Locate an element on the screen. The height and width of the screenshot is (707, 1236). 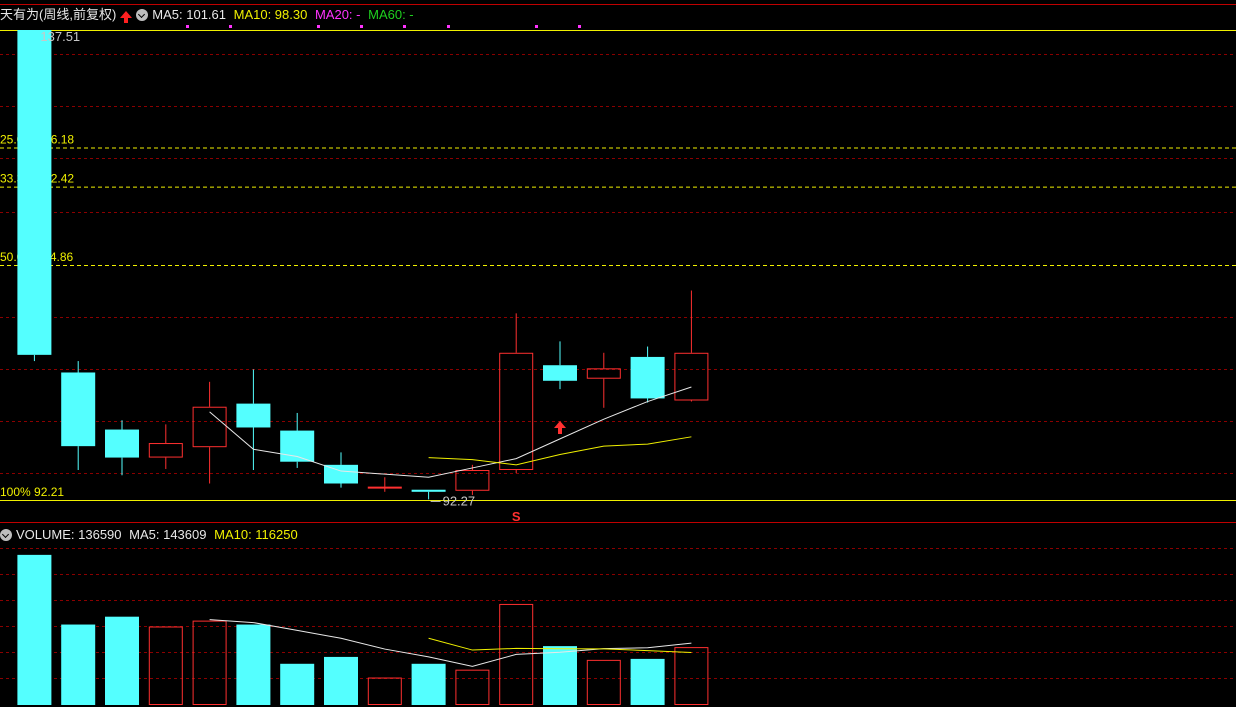
low-price-label: 92.27 is located at coordinates (459, 500).